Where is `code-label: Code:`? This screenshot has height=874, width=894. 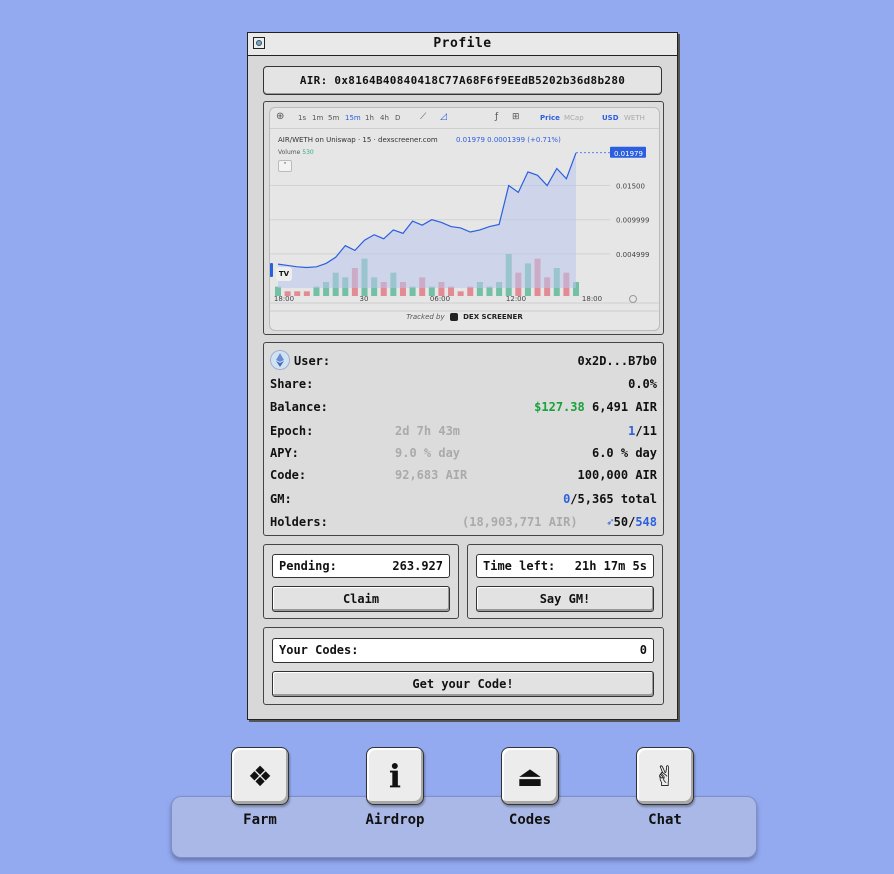
code-label: Code: is located at coordinates (288, 475).